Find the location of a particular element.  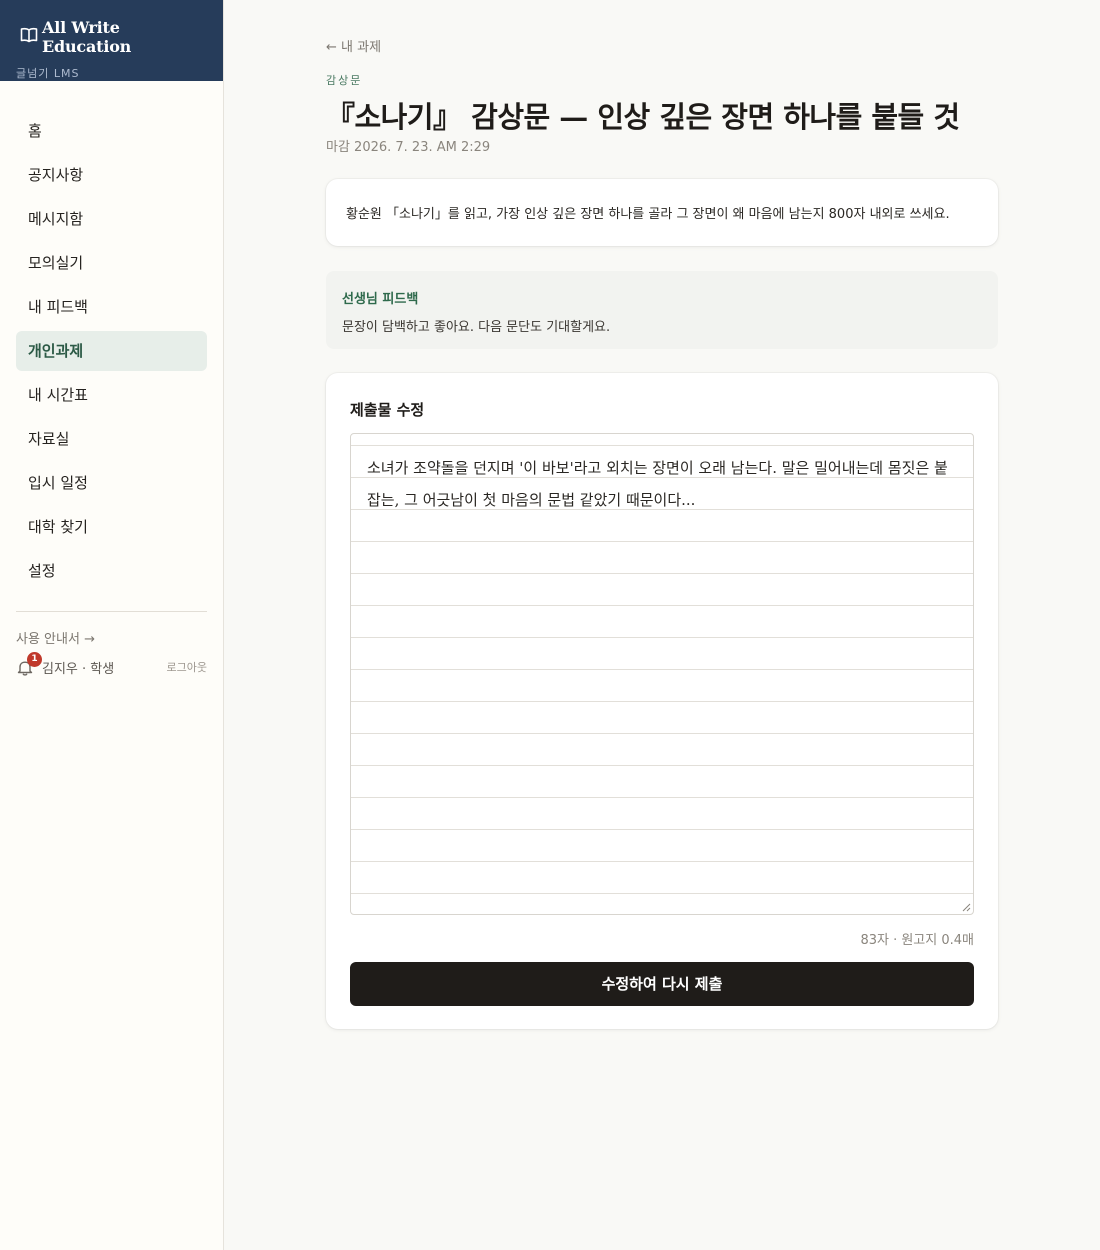

sidebar-divider is located at coordinates (111, 611).